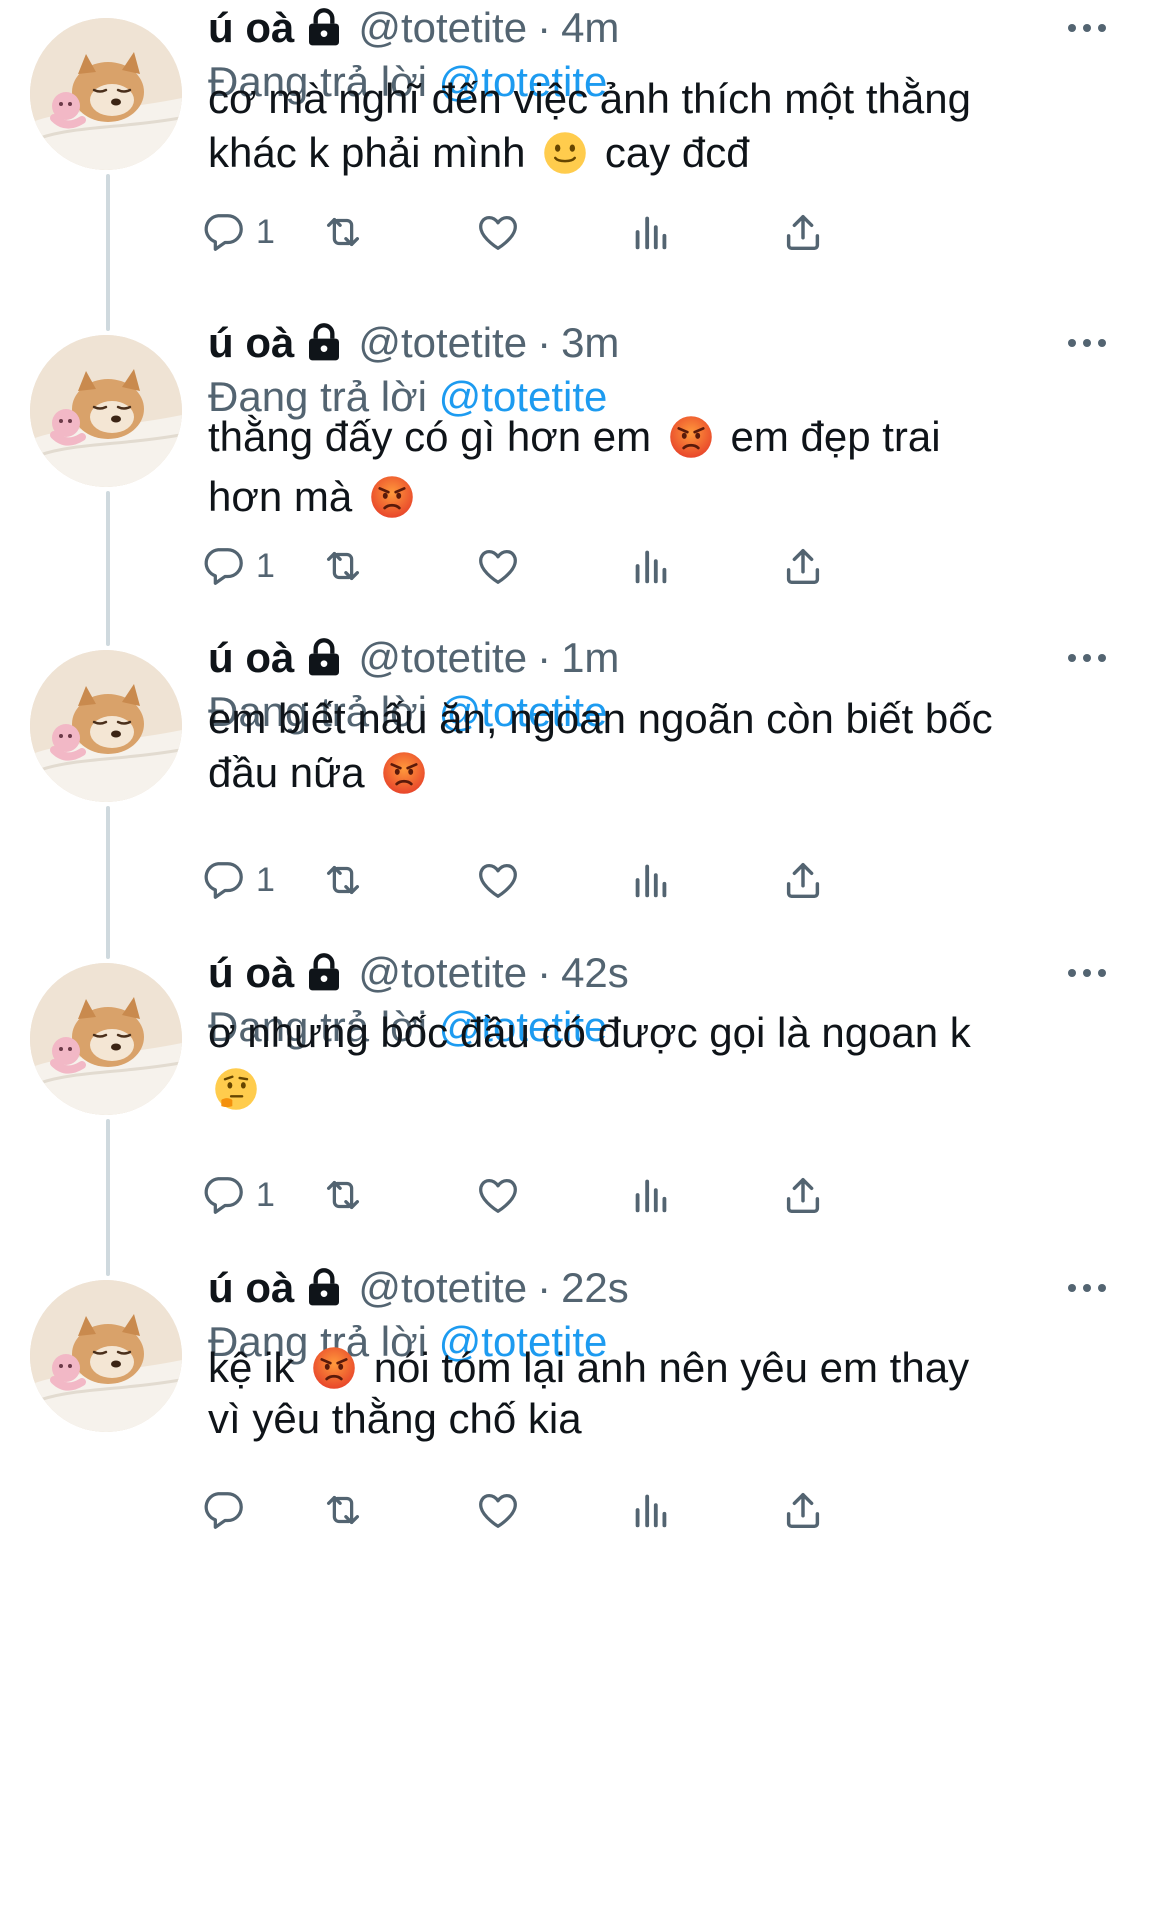 The image size is (1149, 1920). I want to click on lock-icon, so click(324, 655).